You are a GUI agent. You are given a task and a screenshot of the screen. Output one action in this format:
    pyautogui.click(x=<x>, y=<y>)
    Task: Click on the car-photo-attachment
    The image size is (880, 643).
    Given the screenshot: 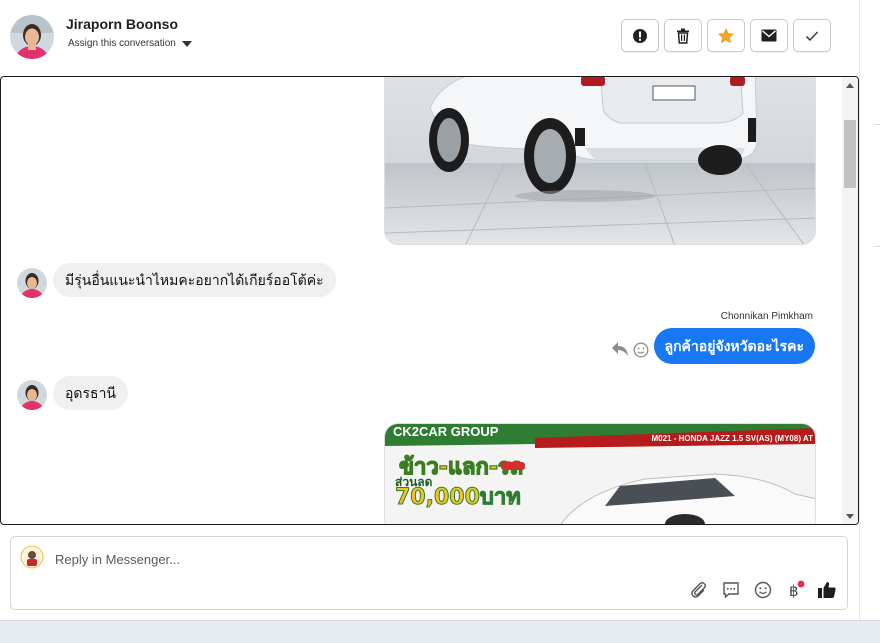 What is the action you would take?
    pyautogui.click(x=600, y=161)
    